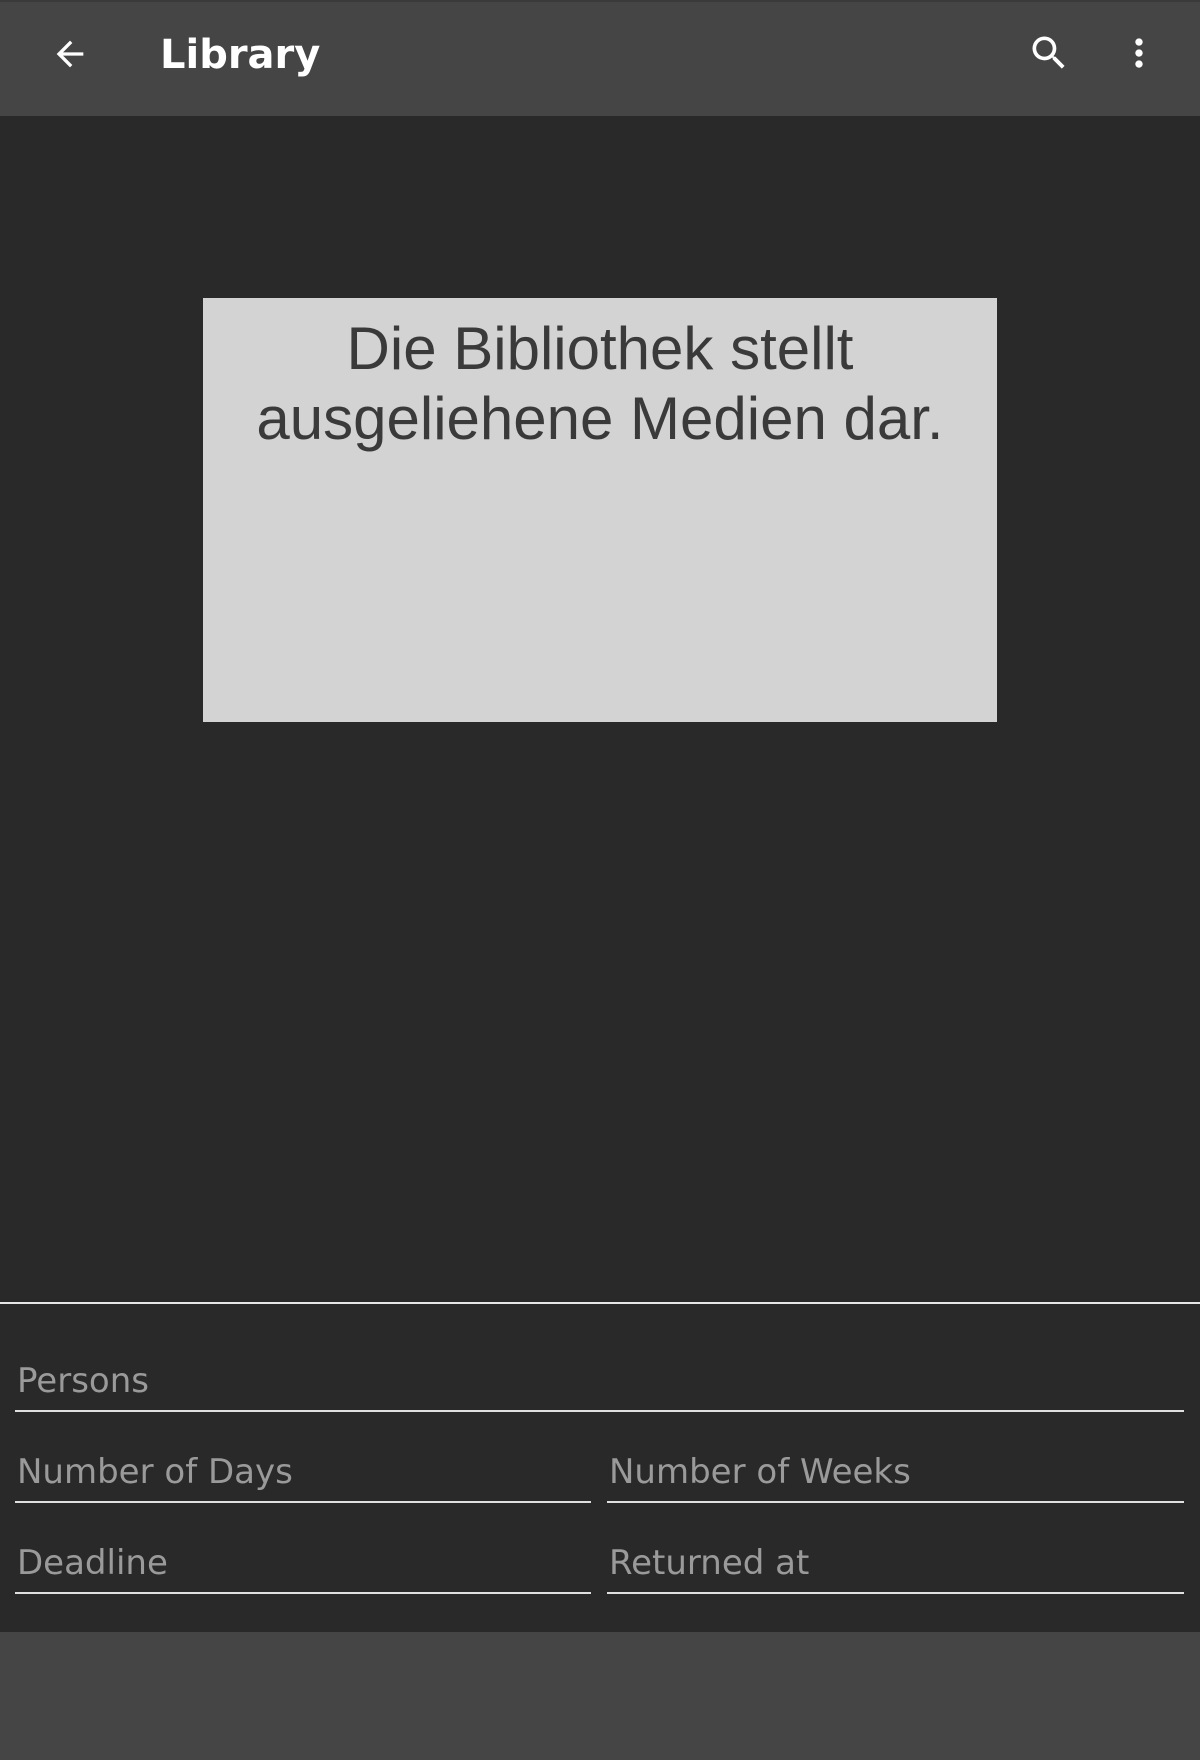 Image resolution: width=1200 pixels, height=1760 pixels. I want to click on search-button, so click(1049, 53).